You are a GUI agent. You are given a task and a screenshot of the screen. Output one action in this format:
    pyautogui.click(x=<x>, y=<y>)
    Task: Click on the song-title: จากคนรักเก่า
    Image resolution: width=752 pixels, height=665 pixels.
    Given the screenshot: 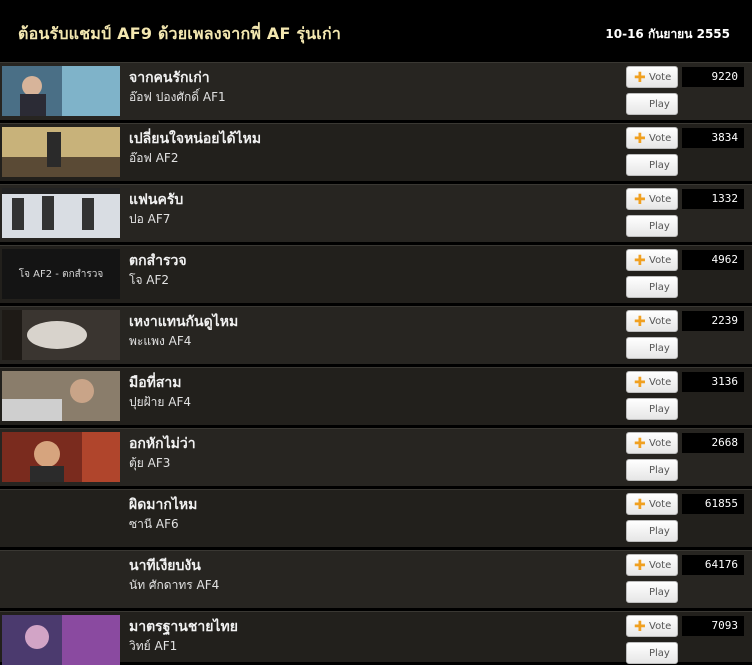 What is the action you would take?
    pyautogui.click(x=169, y=78)
    